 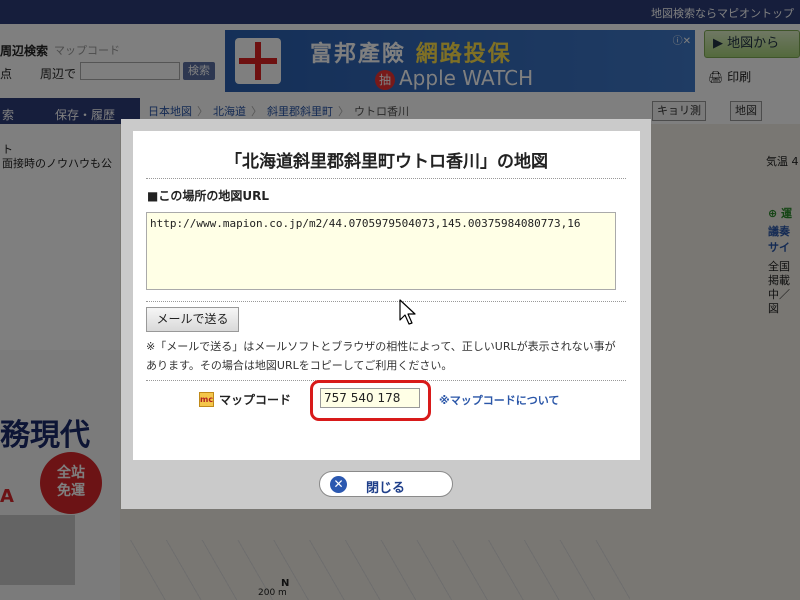 What do you see at coordinates (386, 162) in the screenshot?
I see `dialog-title: 「北海道斜里郡斜里町ウトロ香川」の地図` at bounding box center [386, 162].